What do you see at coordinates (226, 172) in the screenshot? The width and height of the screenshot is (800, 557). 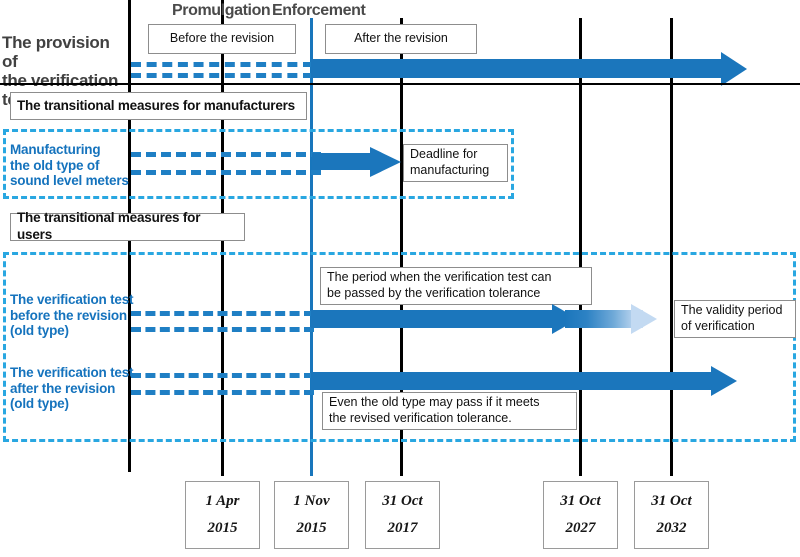 I see `dash-connector-manufacturing-bottom` at bounding box center [226, 172].